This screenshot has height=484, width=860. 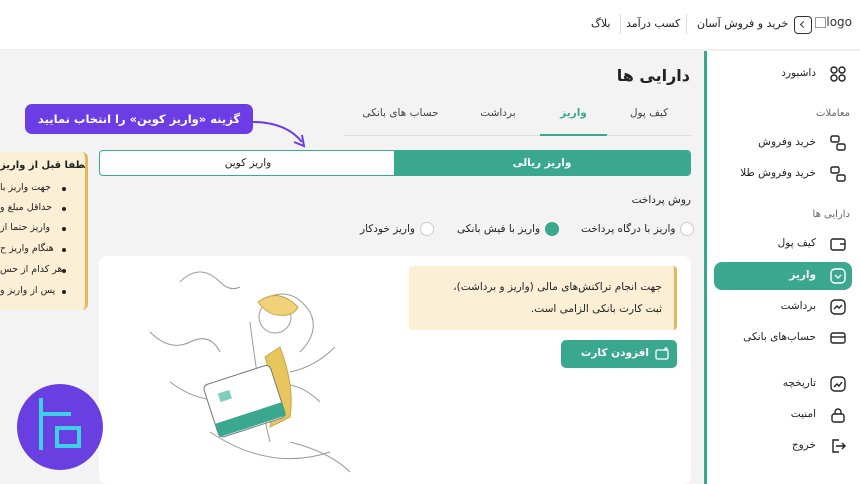 I want to click on radio-label: واریز خودکار, so click(x=387, y=229).